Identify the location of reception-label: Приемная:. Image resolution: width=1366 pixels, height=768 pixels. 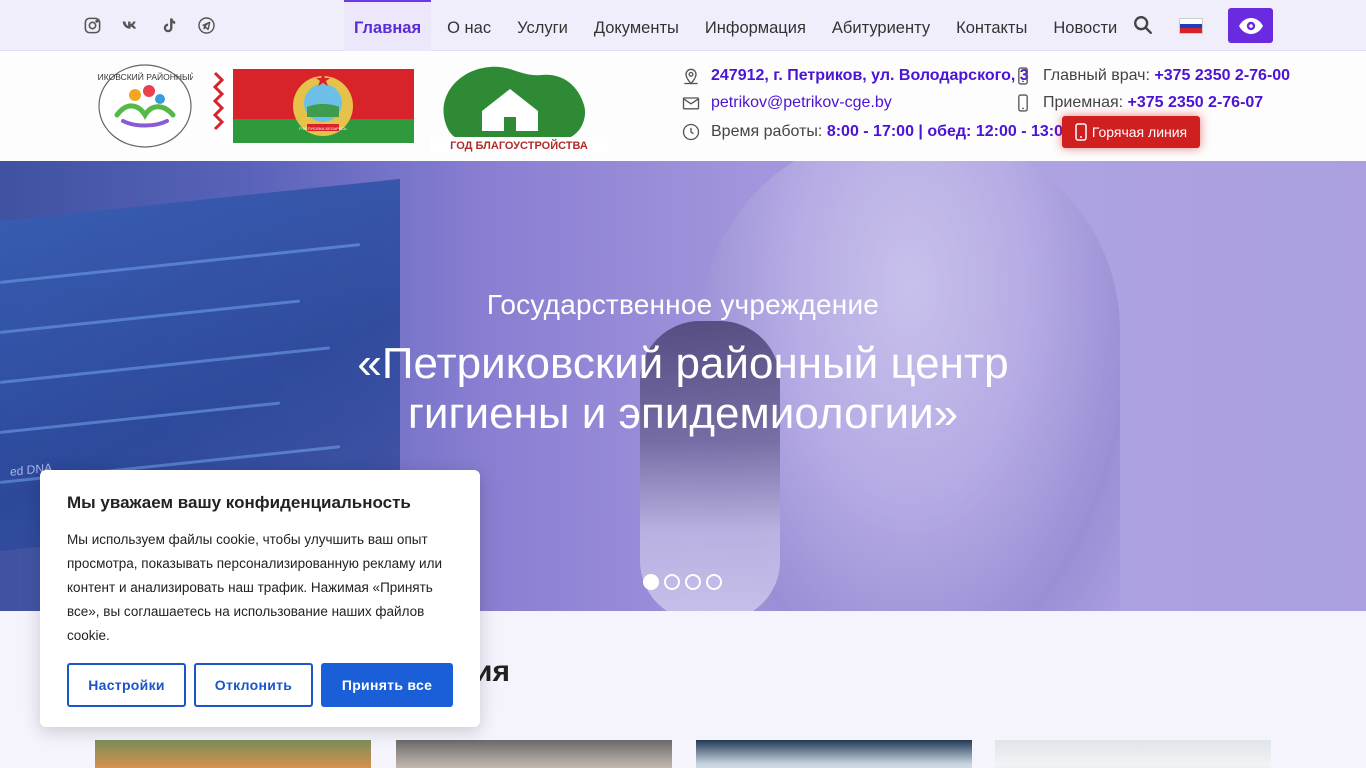
(1083, 102).